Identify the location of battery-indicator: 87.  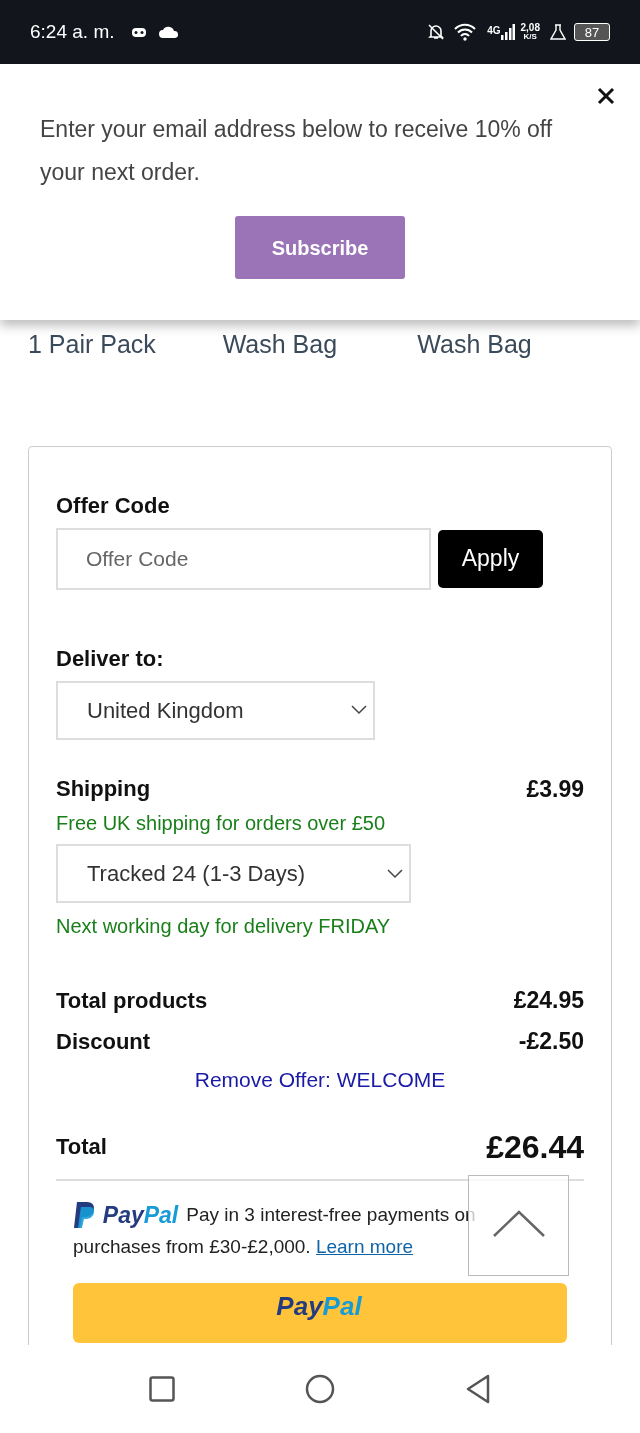
(592, 32).